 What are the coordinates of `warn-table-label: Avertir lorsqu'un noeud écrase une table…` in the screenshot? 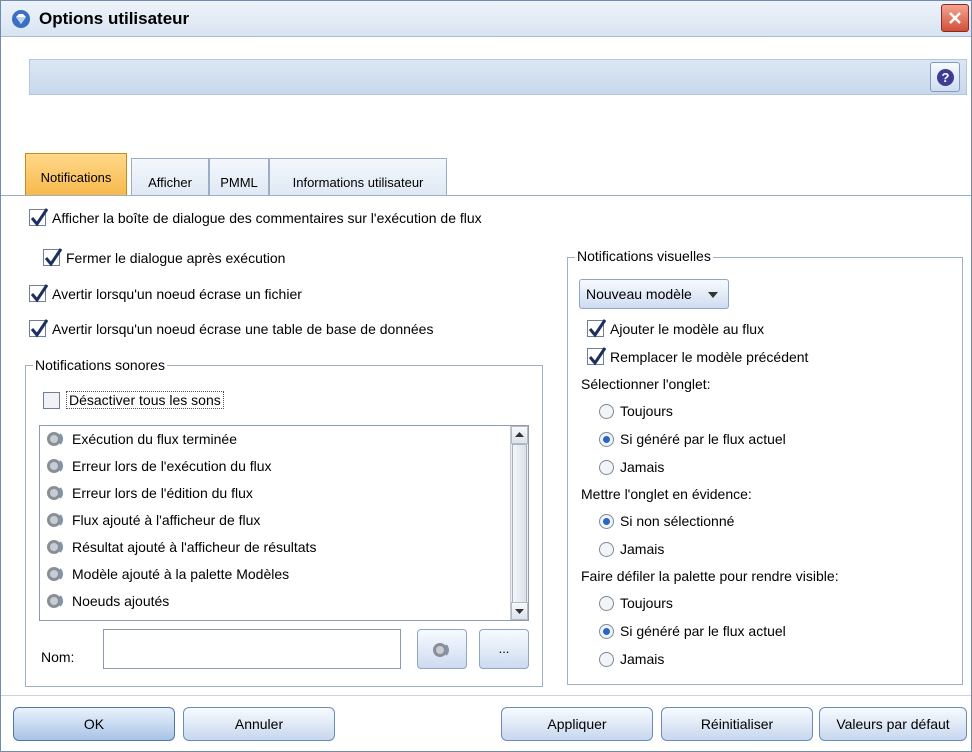 It's located at (243, 328).